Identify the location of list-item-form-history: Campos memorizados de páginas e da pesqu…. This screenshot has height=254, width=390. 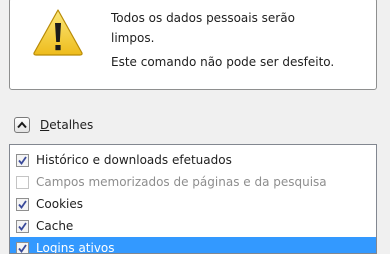
(193, 182).